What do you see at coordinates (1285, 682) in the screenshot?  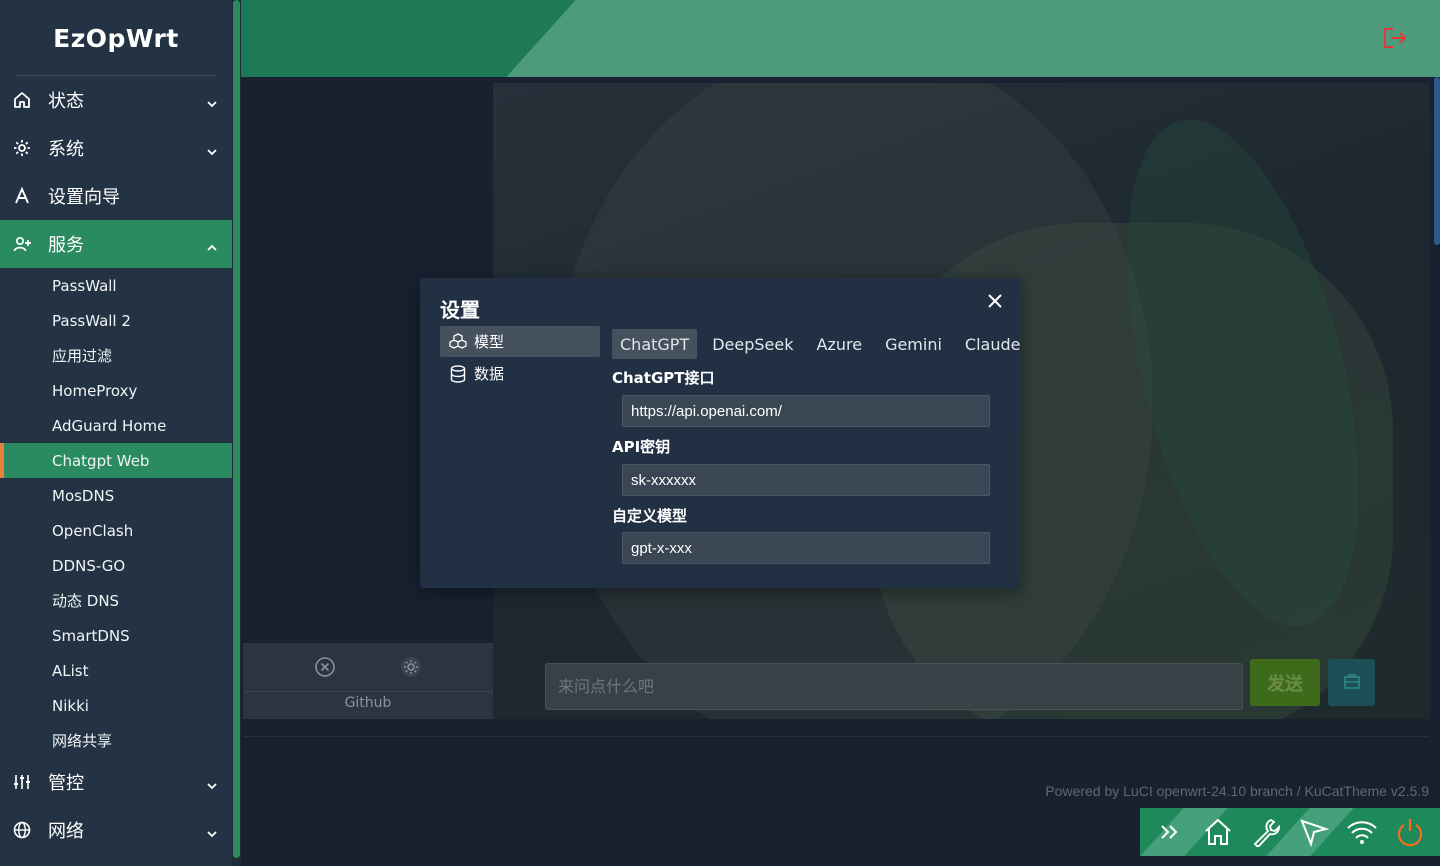 I see `send-button: 发送` at bounding box center [1285, 682].